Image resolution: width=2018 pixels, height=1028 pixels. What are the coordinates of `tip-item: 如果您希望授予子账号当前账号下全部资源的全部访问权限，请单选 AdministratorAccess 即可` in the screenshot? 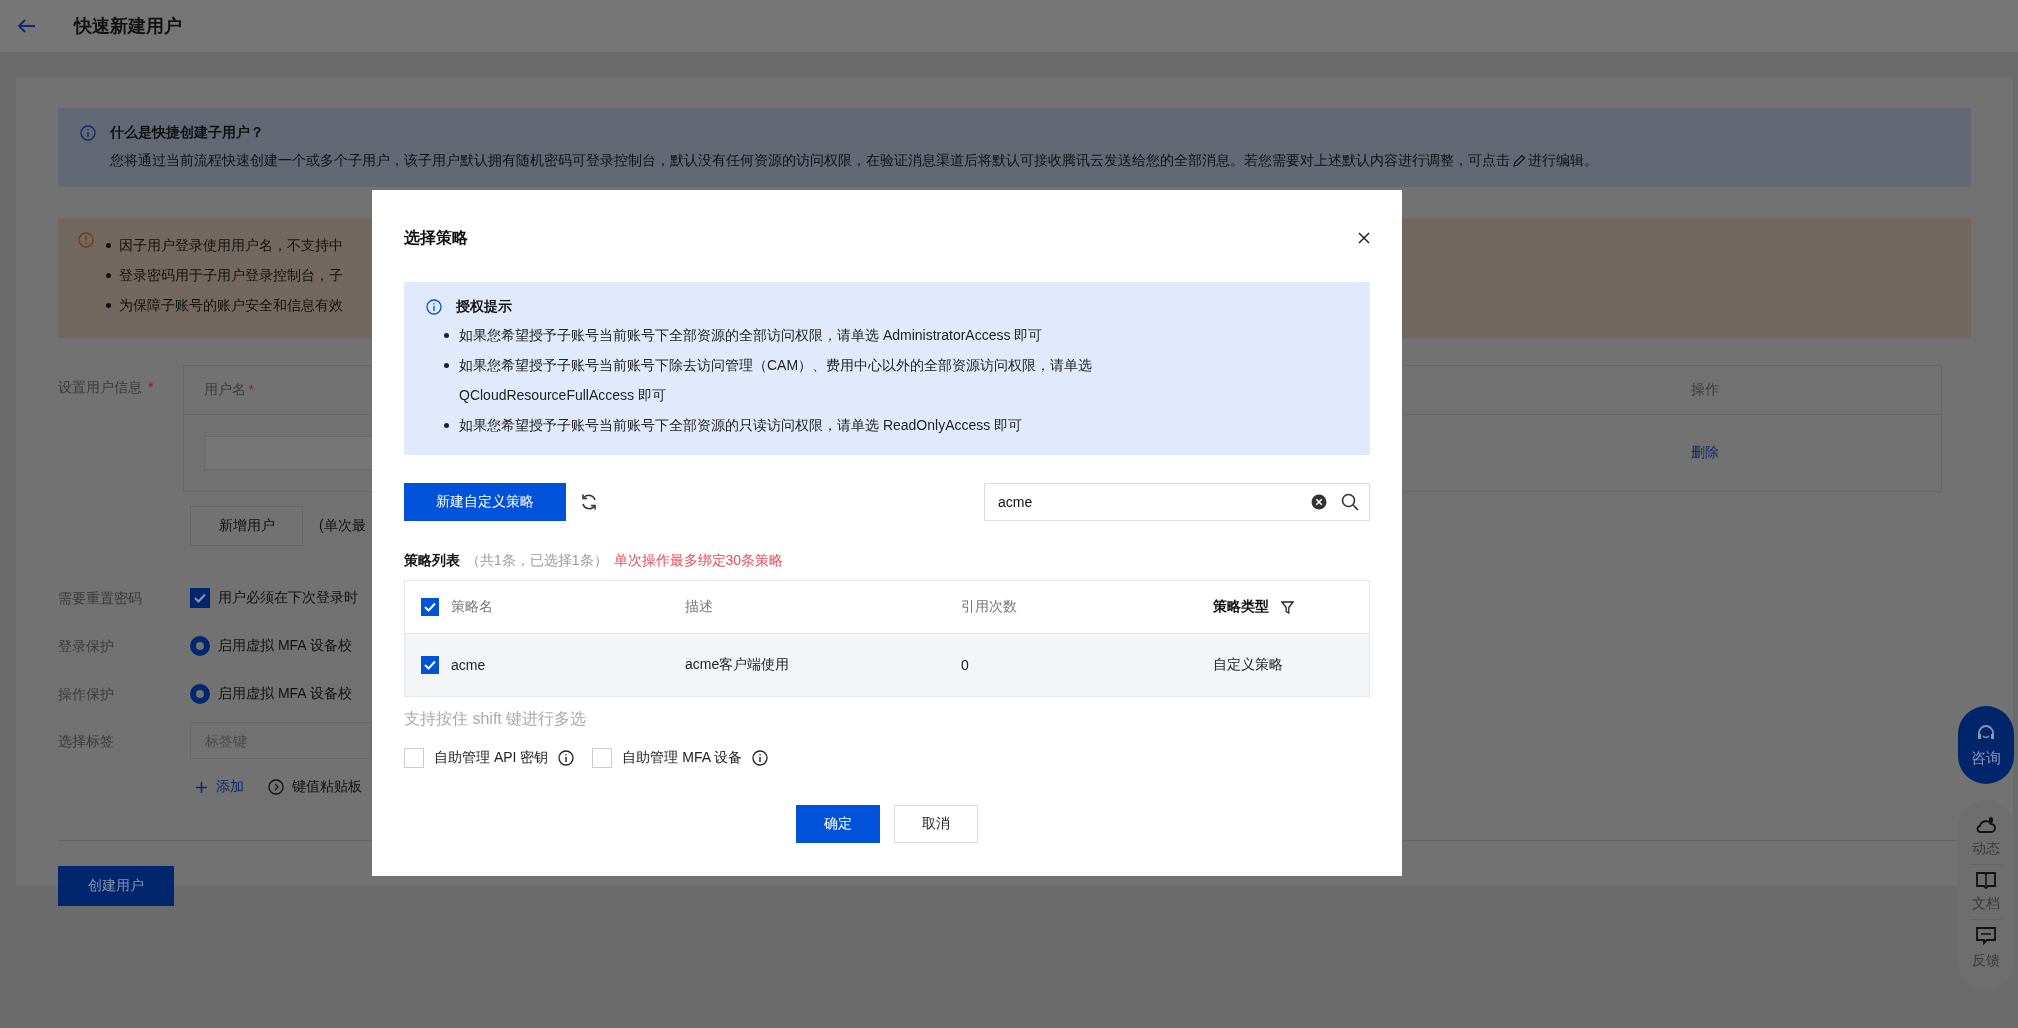 It's located at (751, 335).